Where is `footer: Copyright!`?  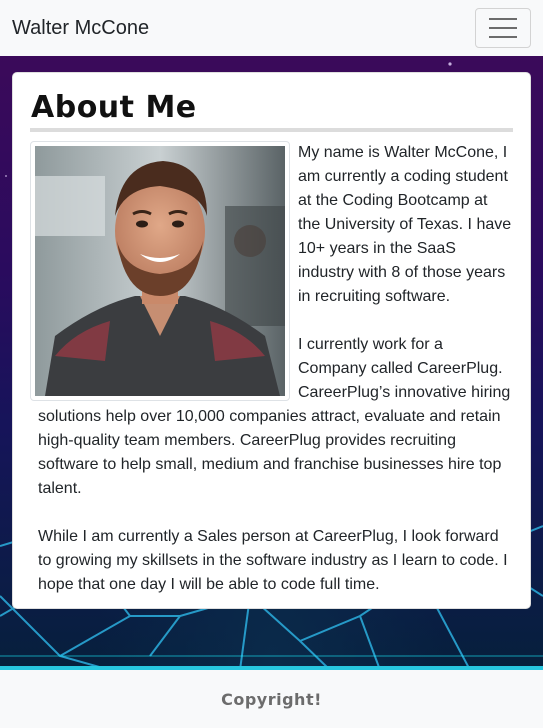
footer: Copyright! is located at coordinates (271, 699).